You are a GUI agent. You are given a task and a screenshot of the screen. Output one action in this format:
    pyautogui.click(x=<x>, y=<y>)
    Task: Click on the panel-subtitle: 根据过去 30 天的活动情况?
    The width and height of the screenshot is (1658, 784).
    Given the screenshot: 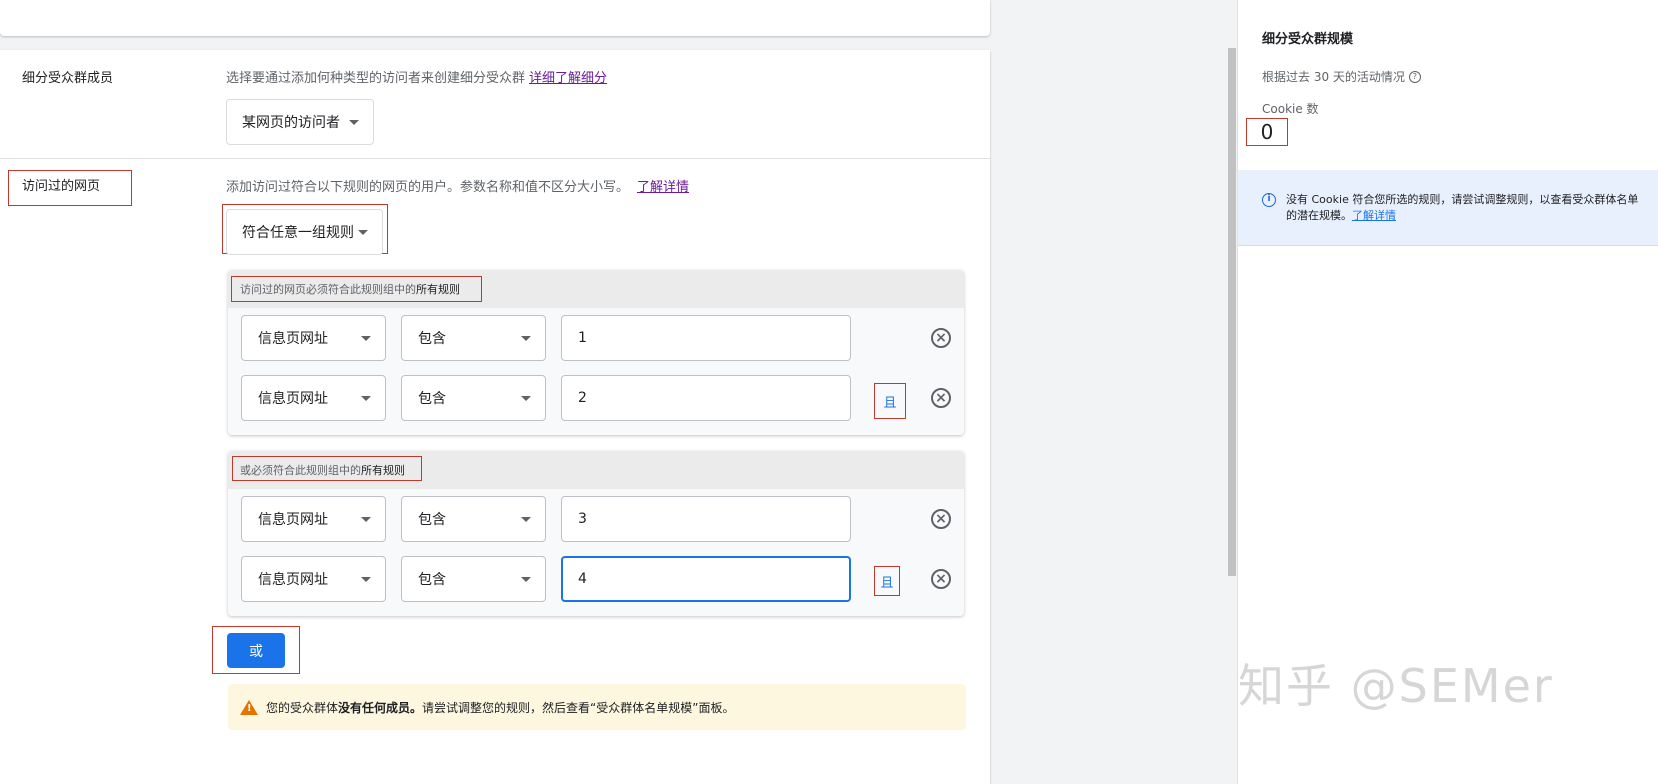 What is the action you would take?
    pyautogui.click(x=1341, y=76)
    